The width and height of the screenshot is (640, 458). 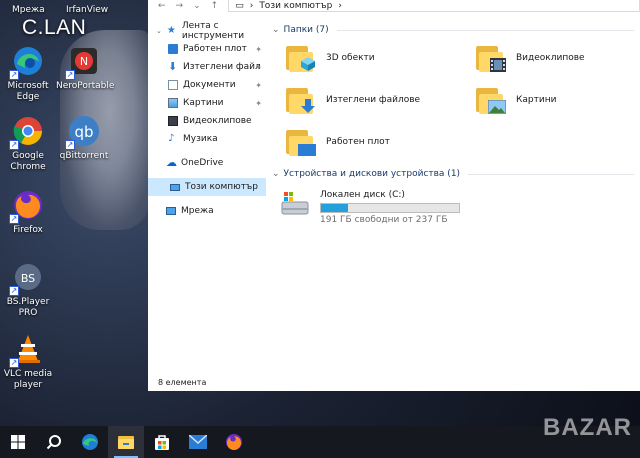 I want to click on nero-icon: N ↗, so click(x=83, y=62).